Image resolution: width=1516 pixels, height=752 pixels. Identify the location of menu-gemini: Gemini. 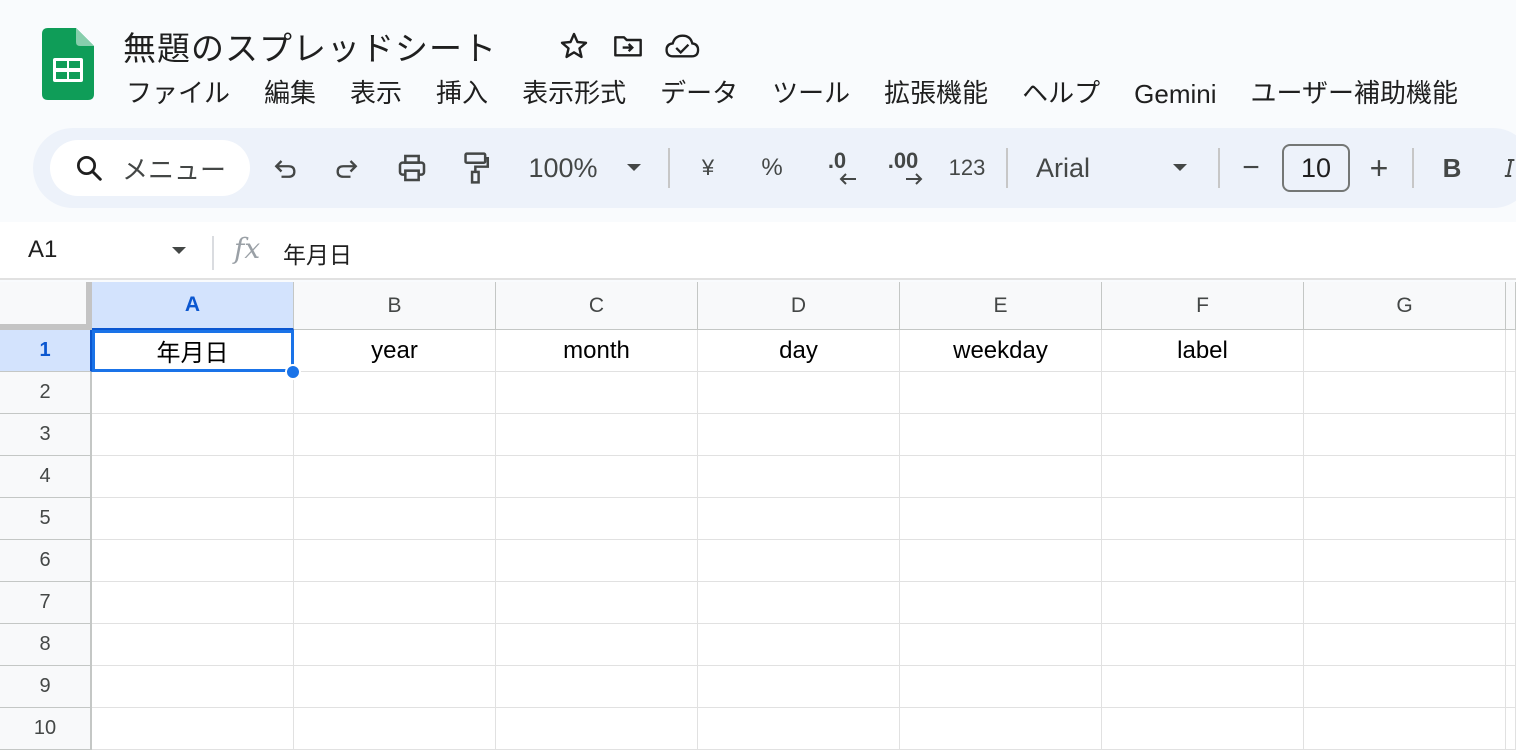
(1175, 94).